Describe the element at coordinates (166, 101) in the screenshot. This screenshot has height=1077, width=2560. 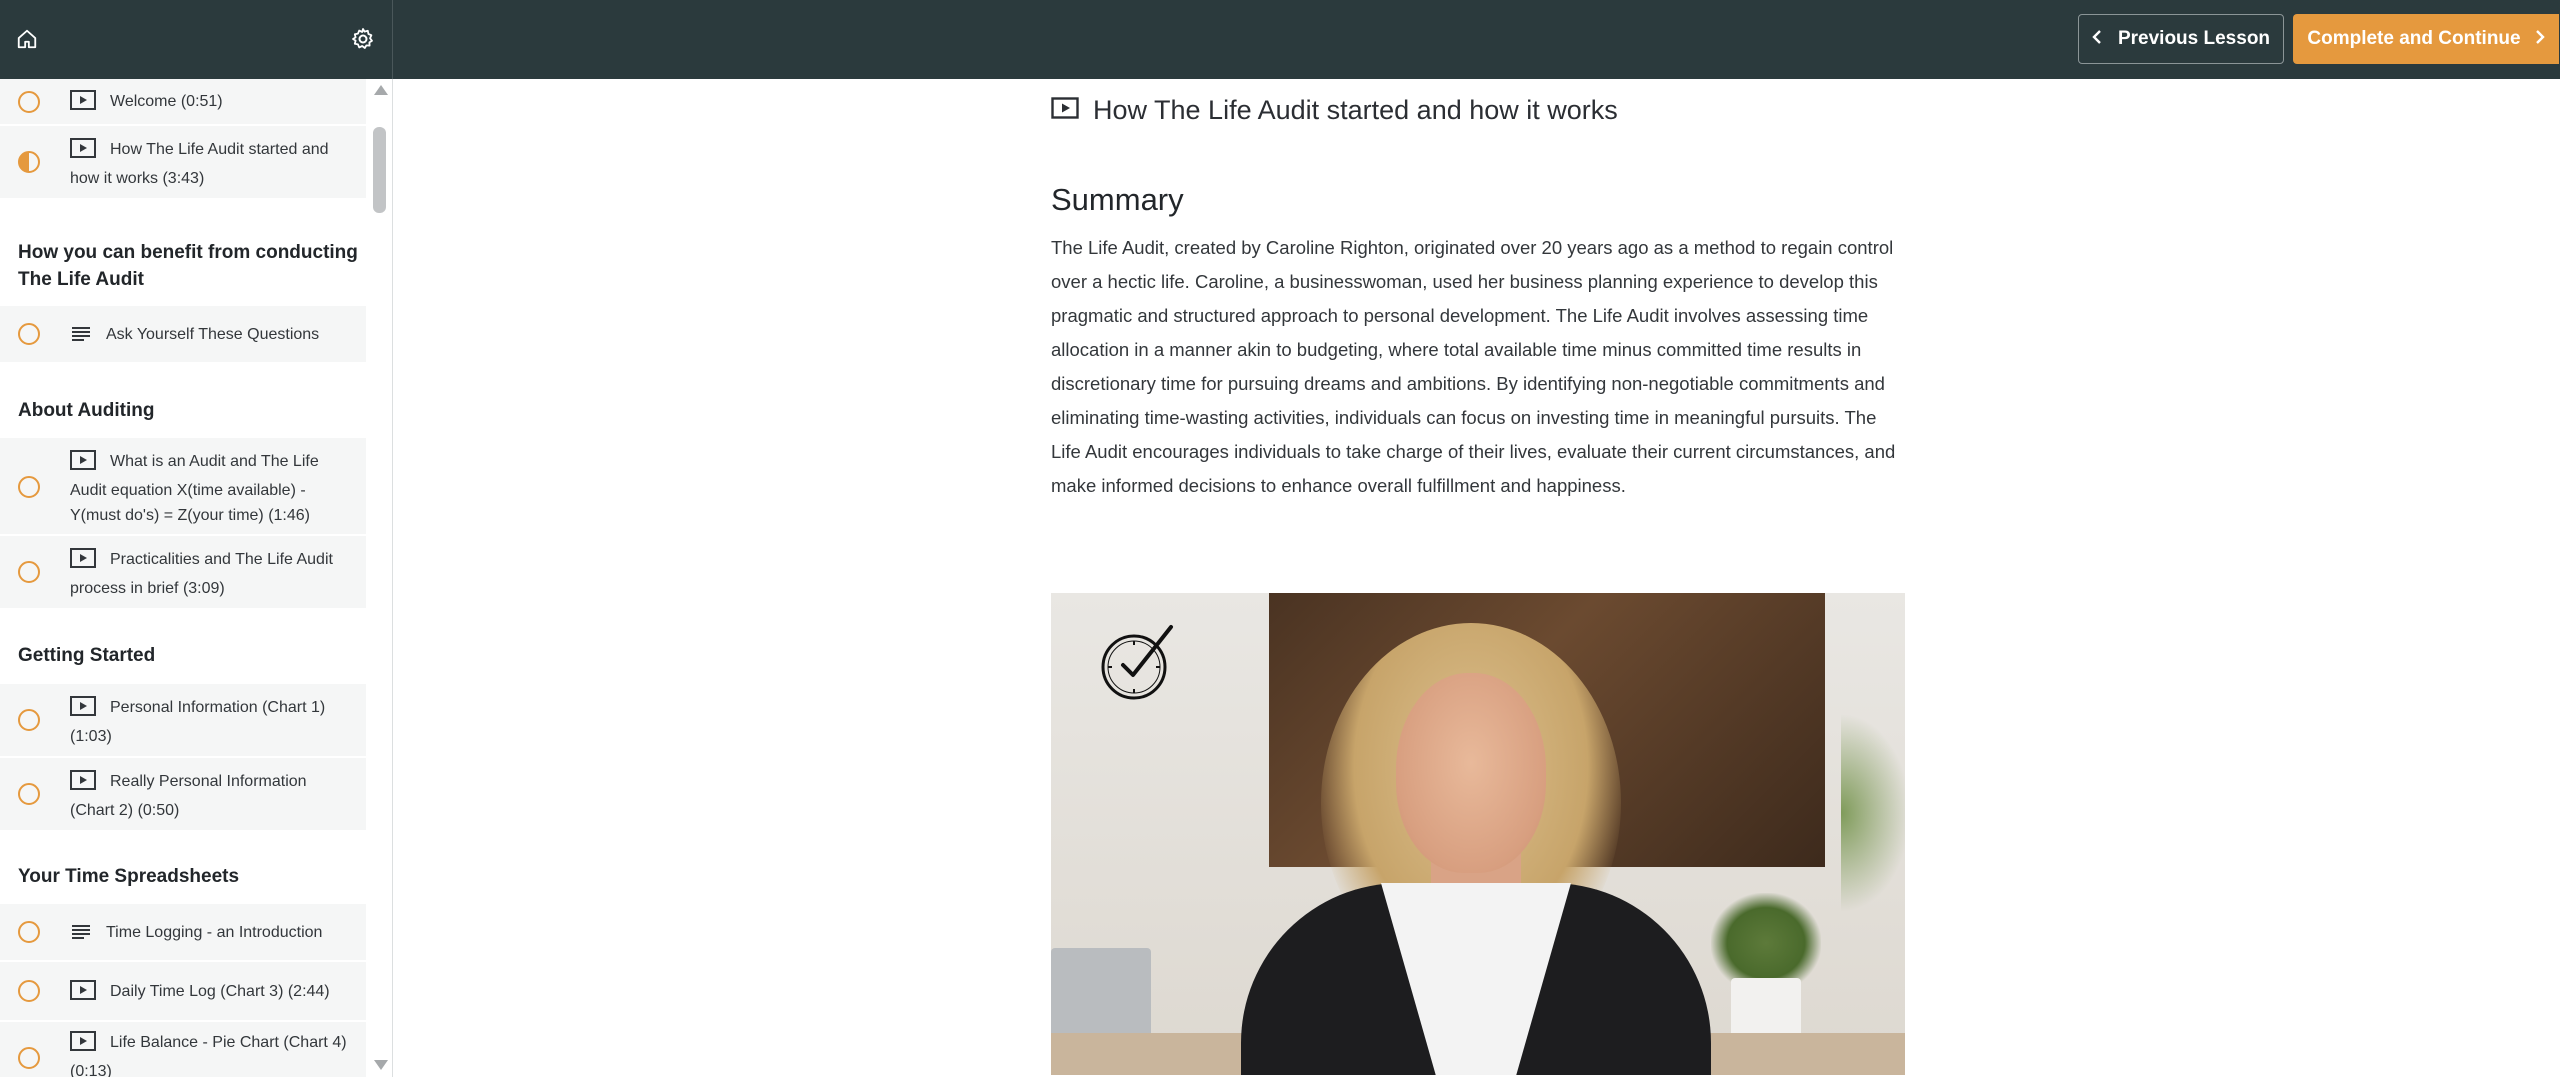
I see `lecture-label: Welcome (0:51)` at that location.